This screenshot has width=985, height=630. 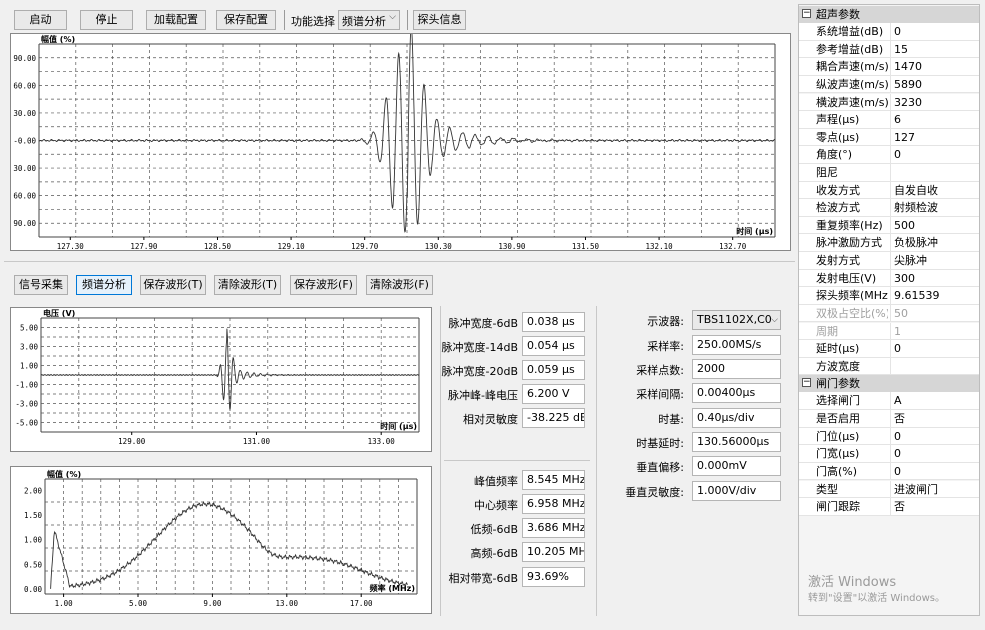 What do you see at coordinates (553, 418) in the screenshot?
I see `pulse-param-value: -38.225 dB` at bounding box center [553, 418].